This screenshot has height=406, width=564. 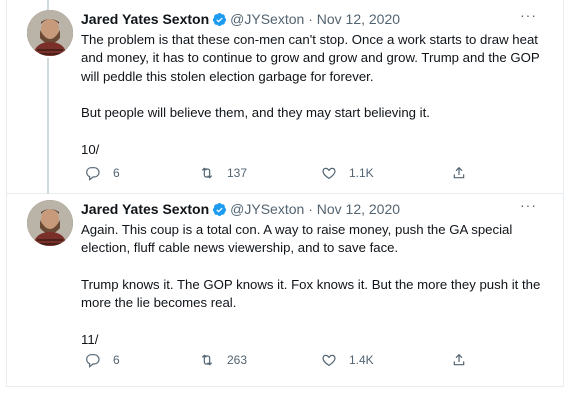 I want to click on thread-connector, so click(x=48, y=126).